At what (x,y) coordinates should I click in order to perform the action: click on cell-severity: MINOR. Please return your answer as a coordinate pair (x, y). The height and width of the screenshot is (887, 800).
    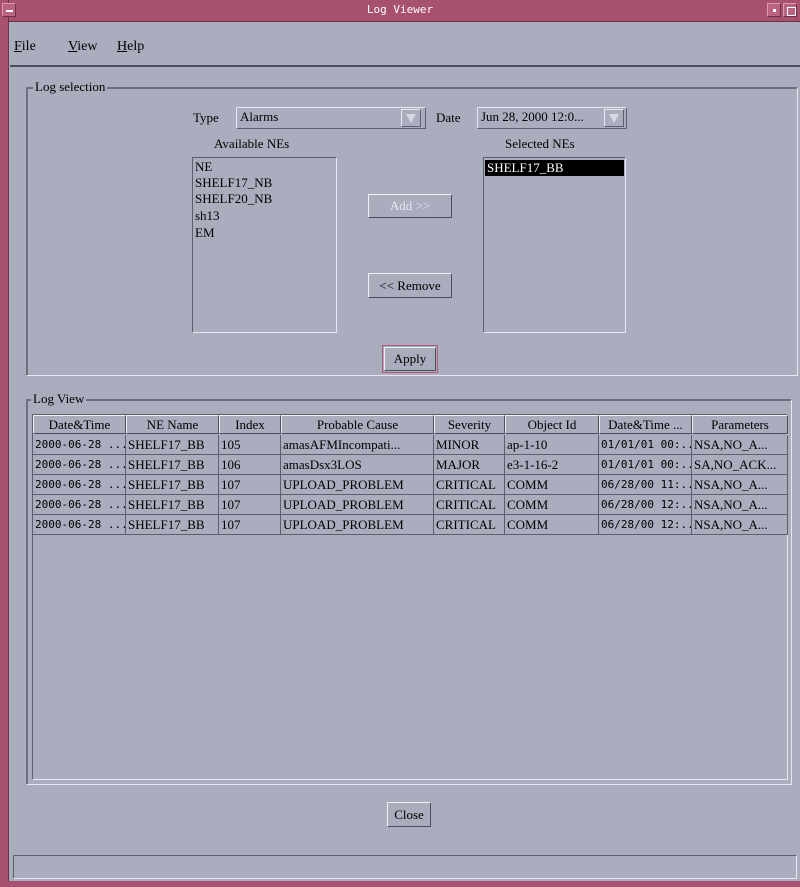
    Looking at the image, I should click on (469, 445).